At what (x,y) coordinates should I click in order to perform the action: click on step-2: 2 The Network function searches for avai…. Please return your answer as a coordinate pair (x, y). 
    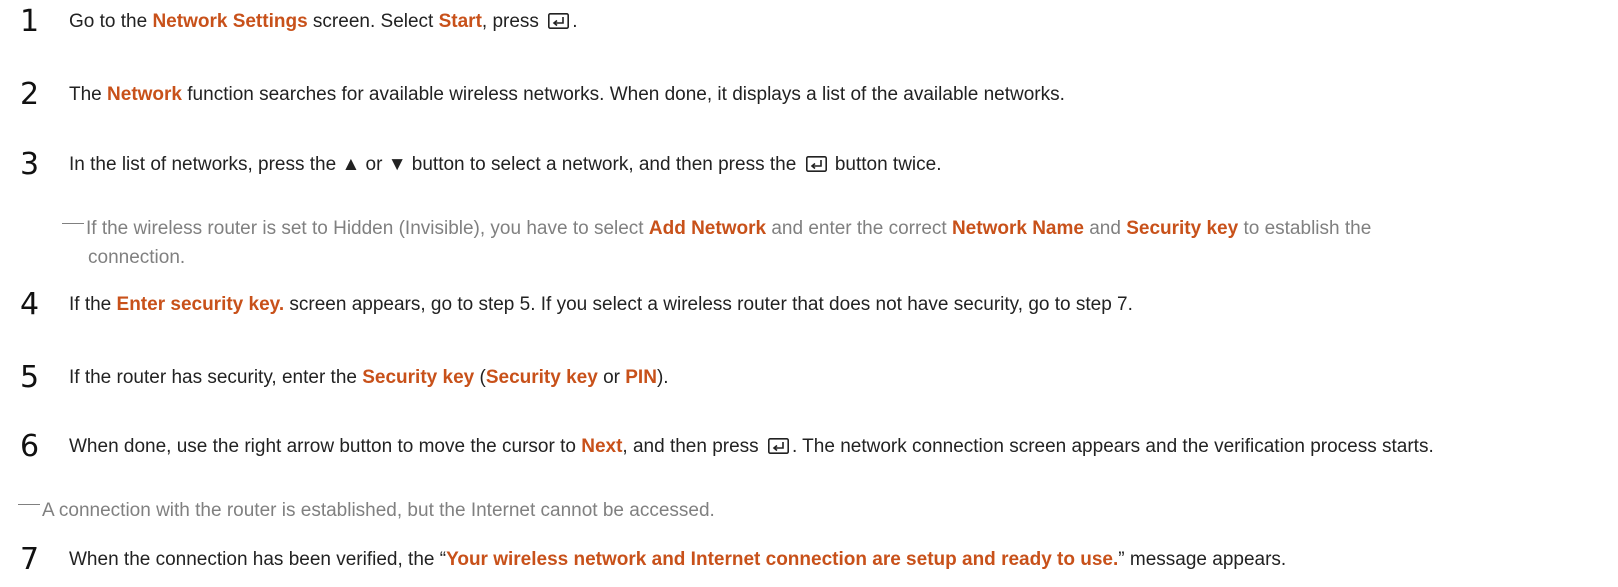
    Looking at the image, I should click on (809, 95).